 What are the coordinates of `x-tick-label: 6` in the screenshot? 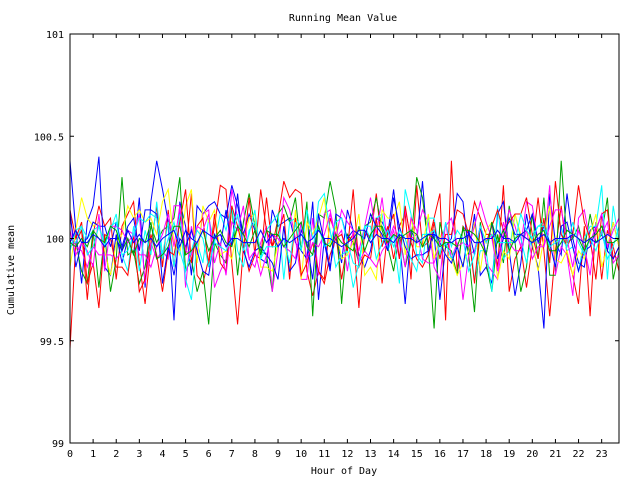 It's located at (209, 454).